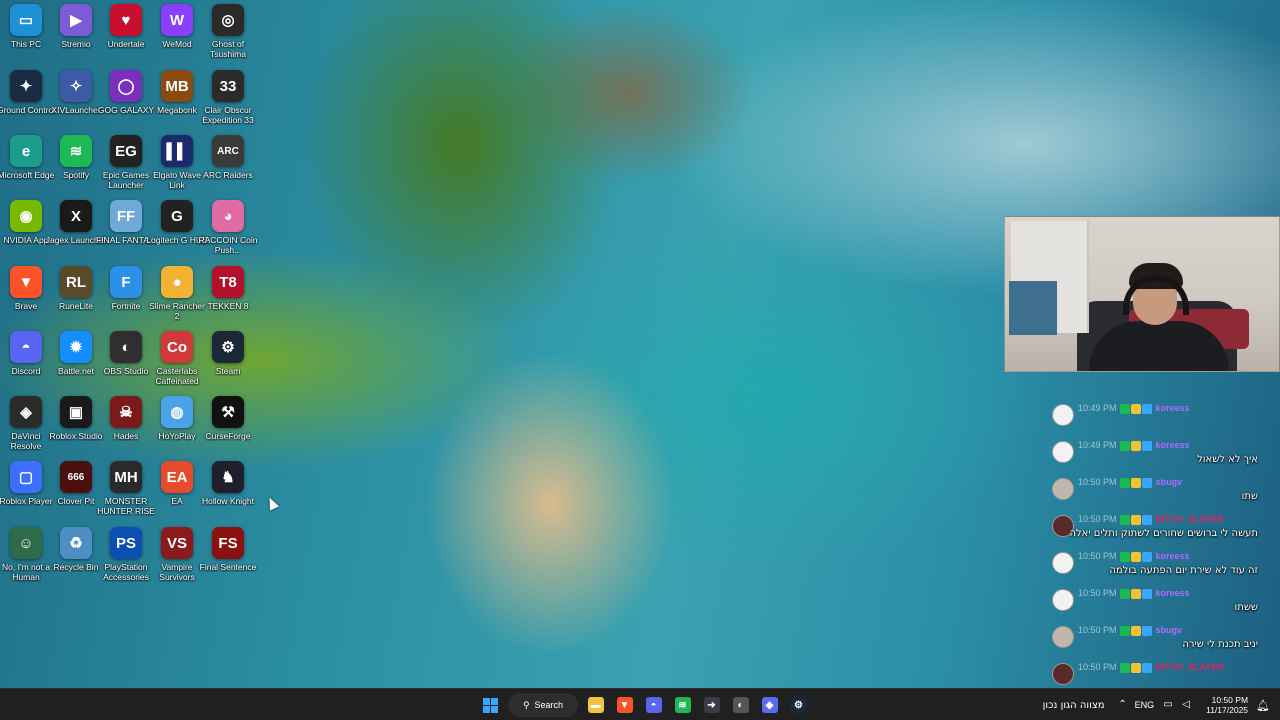  Describe the element at coordinates (228, 115) in the screenshot. I see `desktop-icon-label: Clair Obscur Expedition 33` at that location.